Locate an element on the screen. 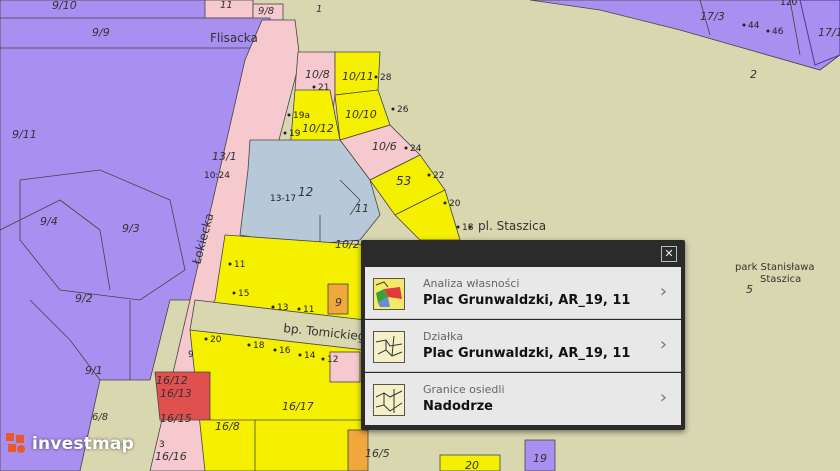  parcel-label: 9/2 is located at coordinates (84, 298).